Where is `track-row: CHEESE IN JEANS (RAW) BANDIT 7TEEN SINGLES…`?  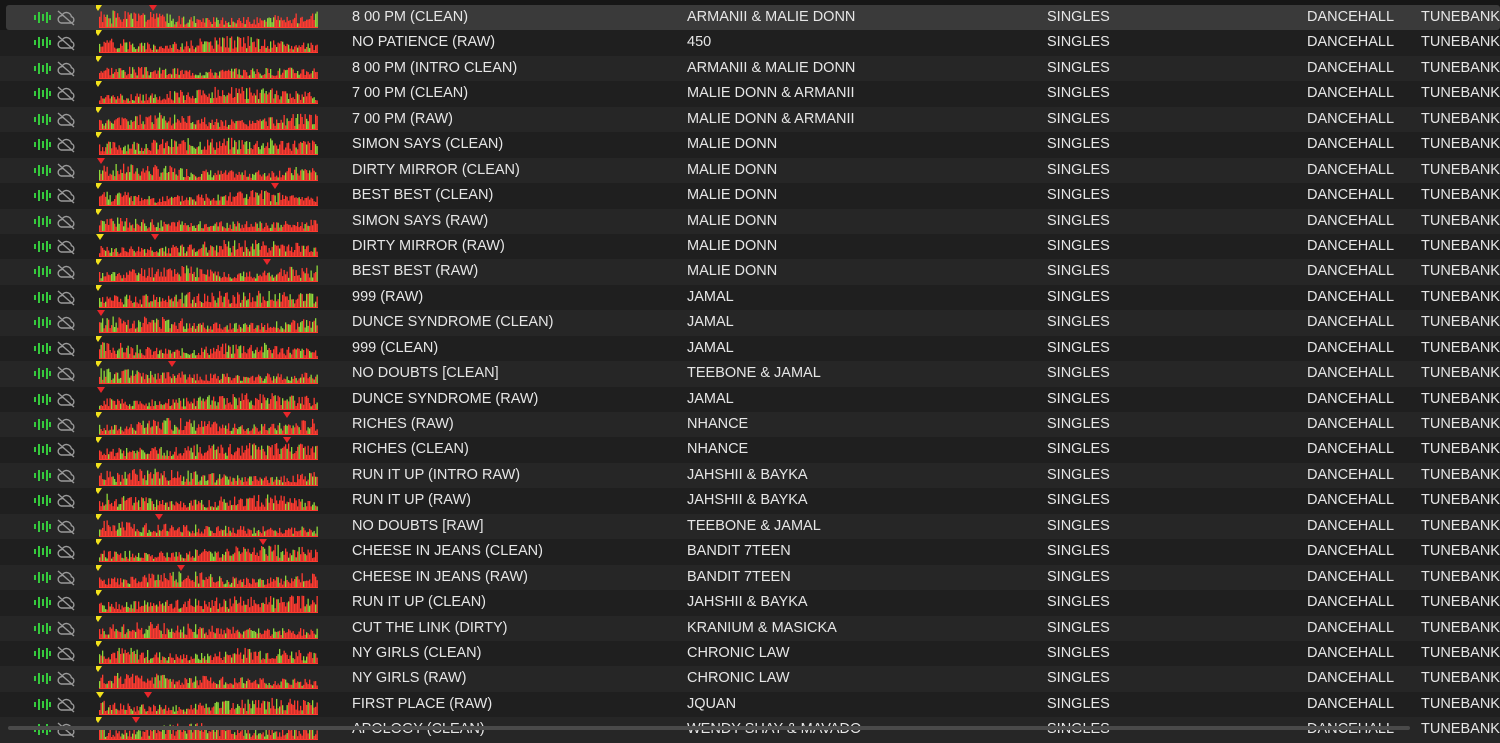 track-row: CHEESE IN JEANS (RAW) BANDIT 7TEEN SINGLES… is located at coordinates (750, 577).